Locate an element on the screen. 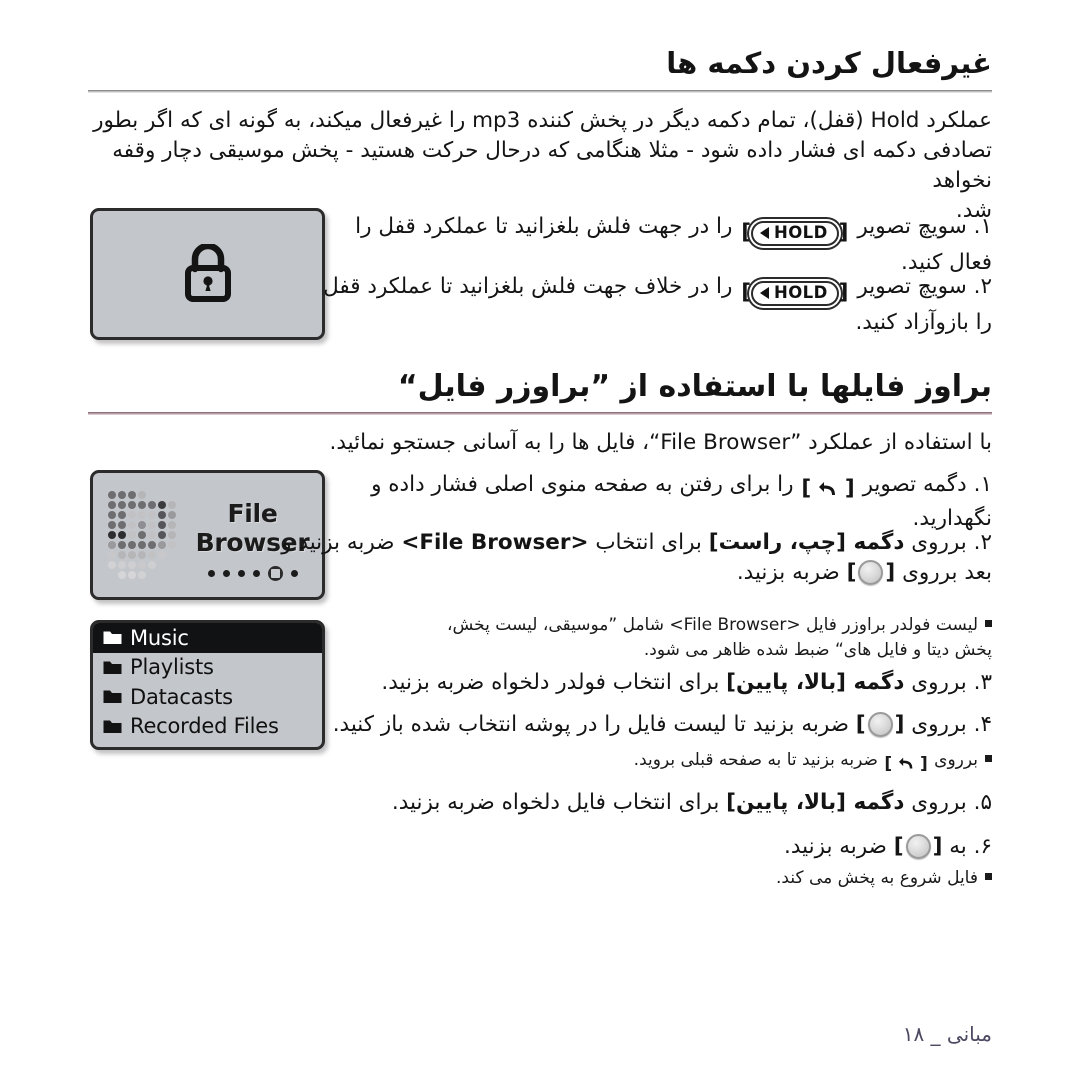 The height and width of the screenshot is (1080, 1080). browser-step-1-lead: دگمه تصویر is located at coordinates (914, 484).